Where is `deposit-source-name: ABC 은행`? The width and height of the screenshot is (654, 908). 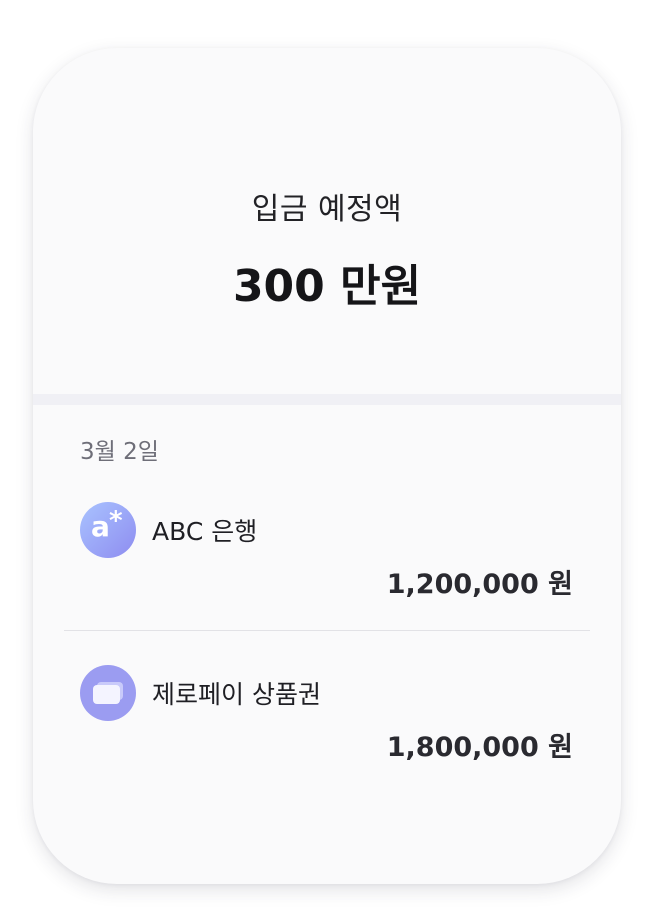
deposit-source-name: ABC 은행 is located at coordinates (205, 531).